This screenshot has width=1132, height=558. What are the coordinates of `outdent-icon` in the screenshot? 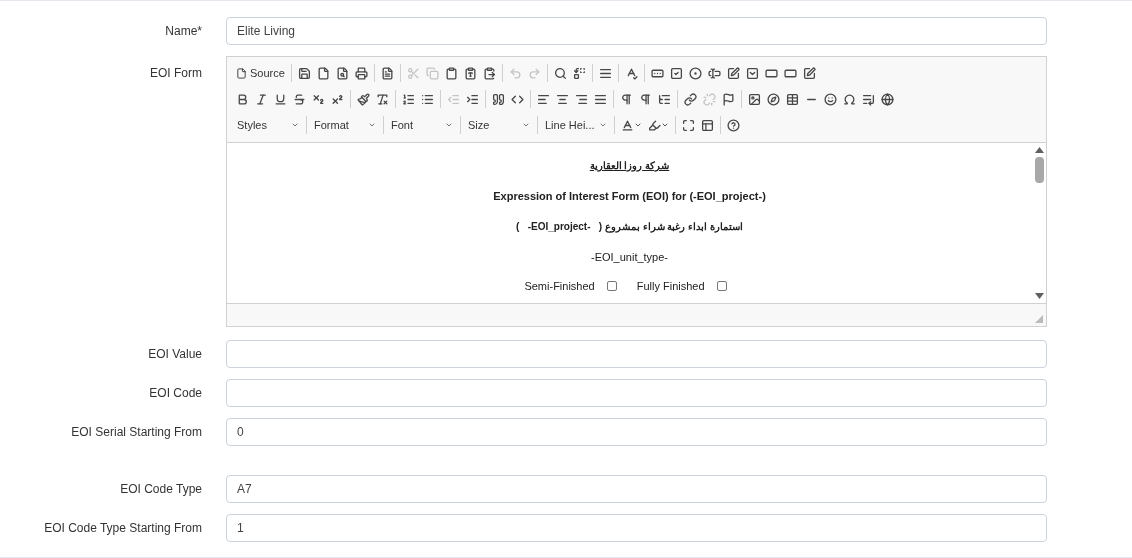 It's located at (453, 99).